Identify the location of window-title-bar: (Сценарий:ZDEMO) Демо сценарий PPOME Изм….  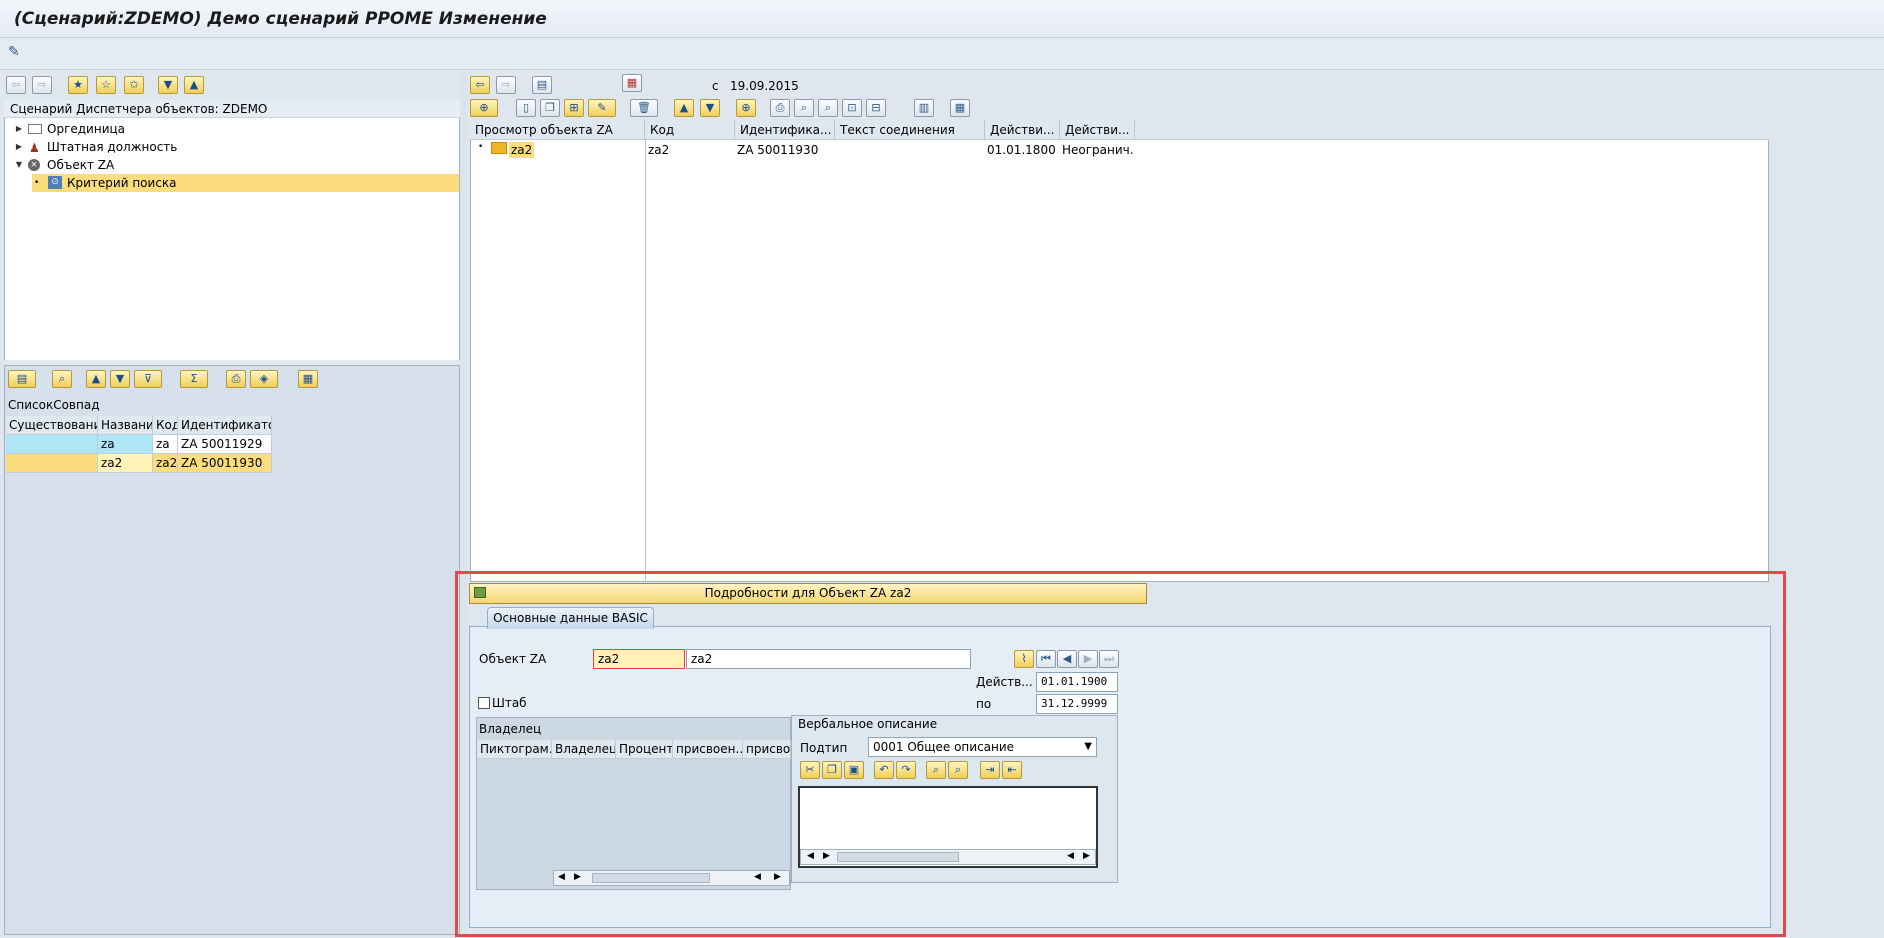
(942, 19).